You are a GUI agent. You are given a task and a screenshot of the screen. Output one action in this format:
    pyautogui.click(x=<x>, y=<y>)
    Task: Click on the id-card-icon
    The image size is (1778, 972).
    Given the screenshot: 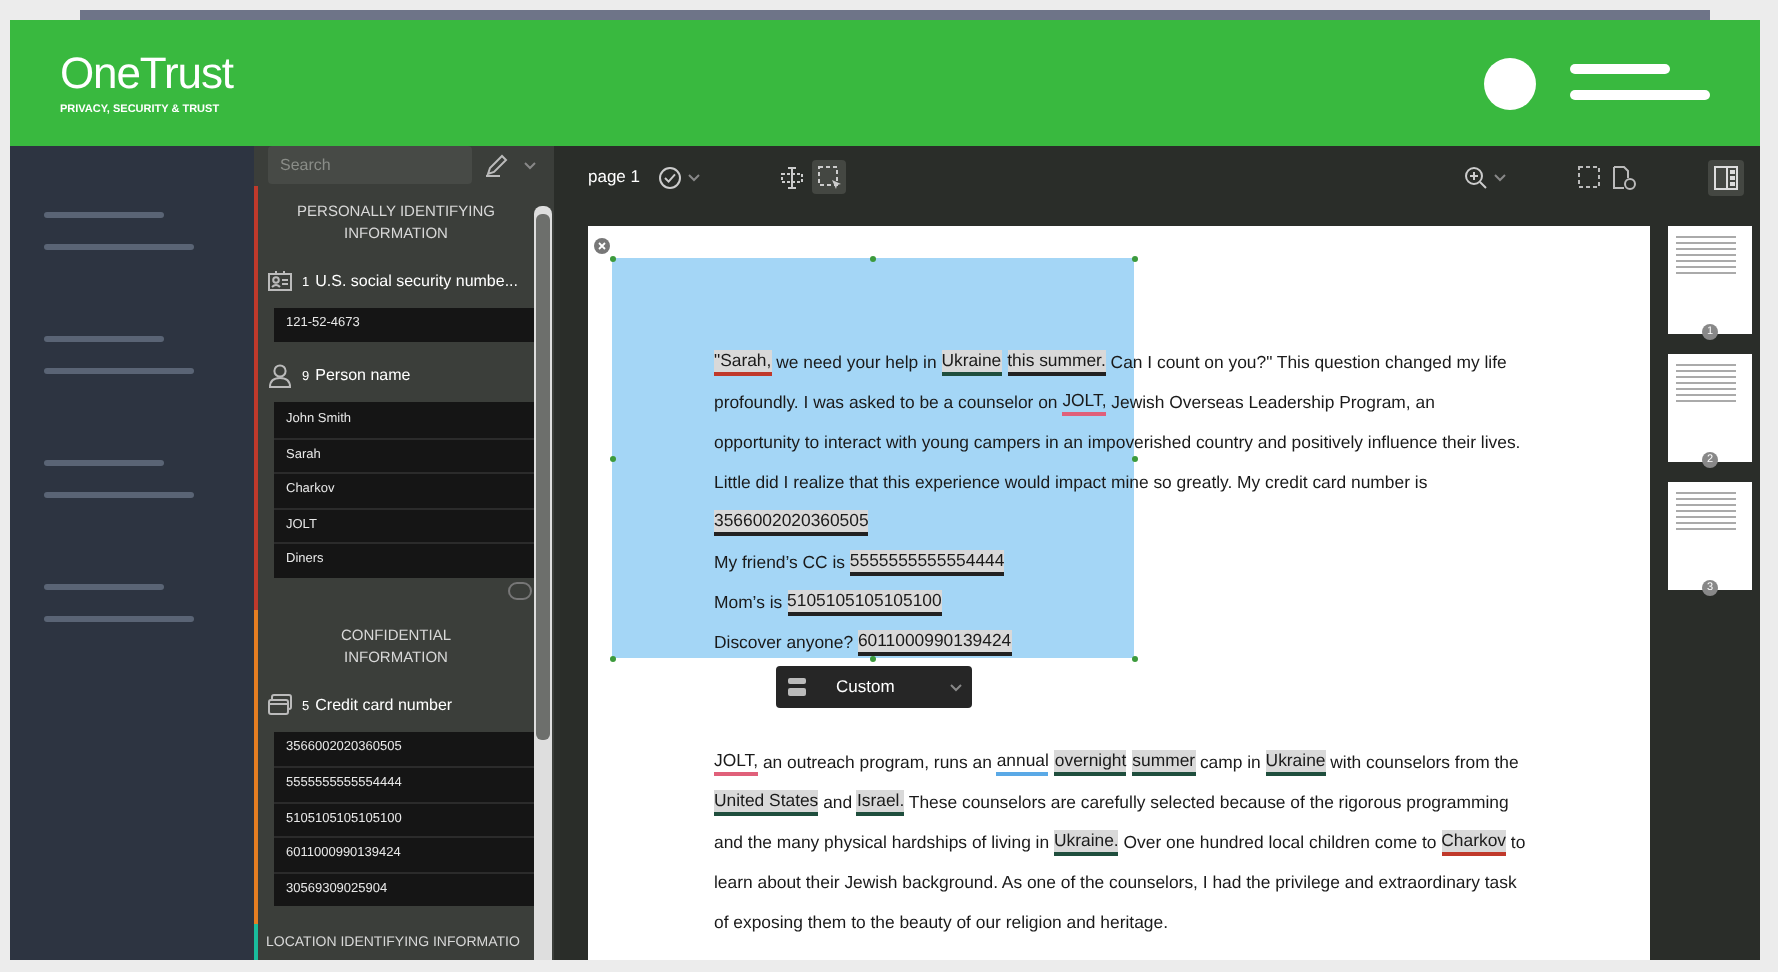 What is the action you would take?
    pyautogui.click(x=280, y=281)
    